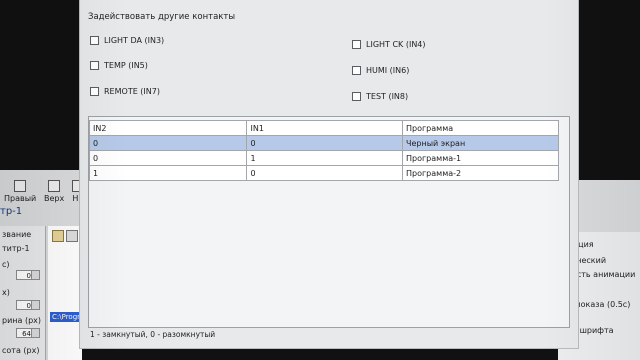 This screenshot has height=360, width=640. I want to click on property-value: титр-1, so click(16, 248).